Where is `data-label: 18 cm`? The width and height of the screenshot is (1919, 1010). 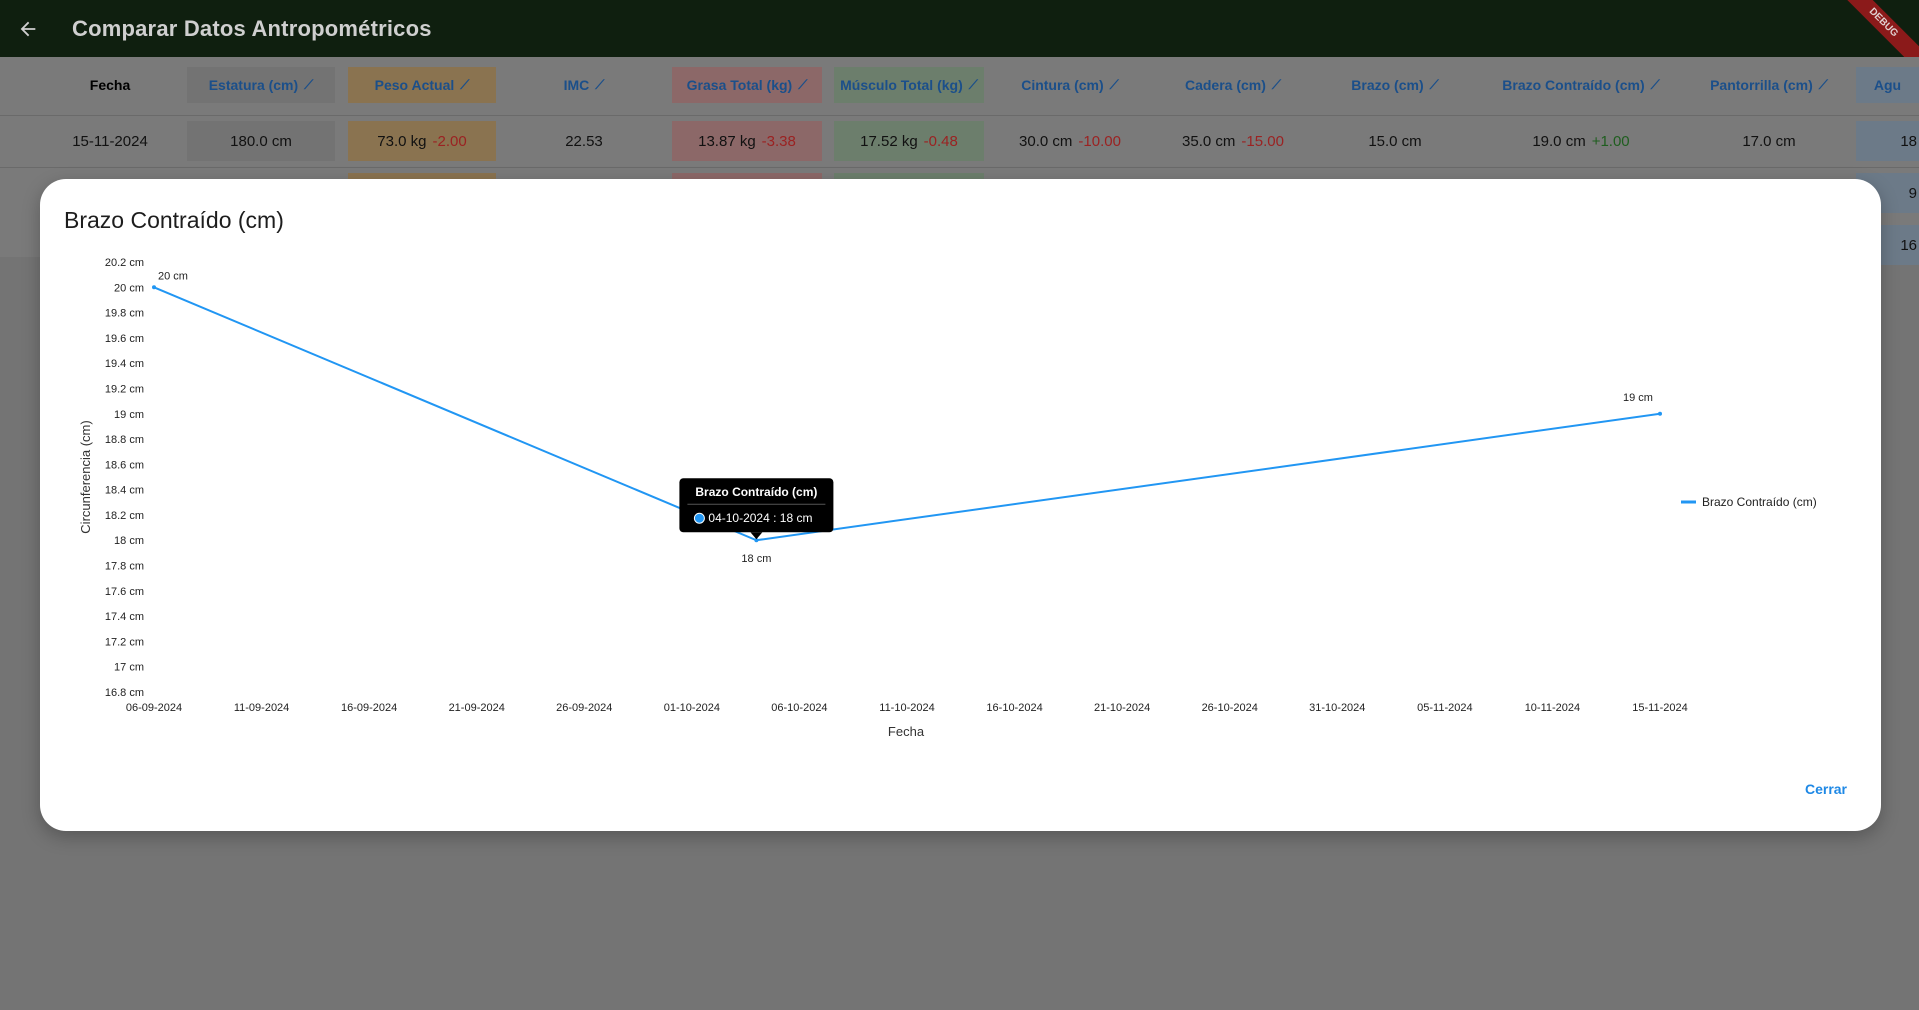
data-label: 18 cm is located at coordinates (756, 559).